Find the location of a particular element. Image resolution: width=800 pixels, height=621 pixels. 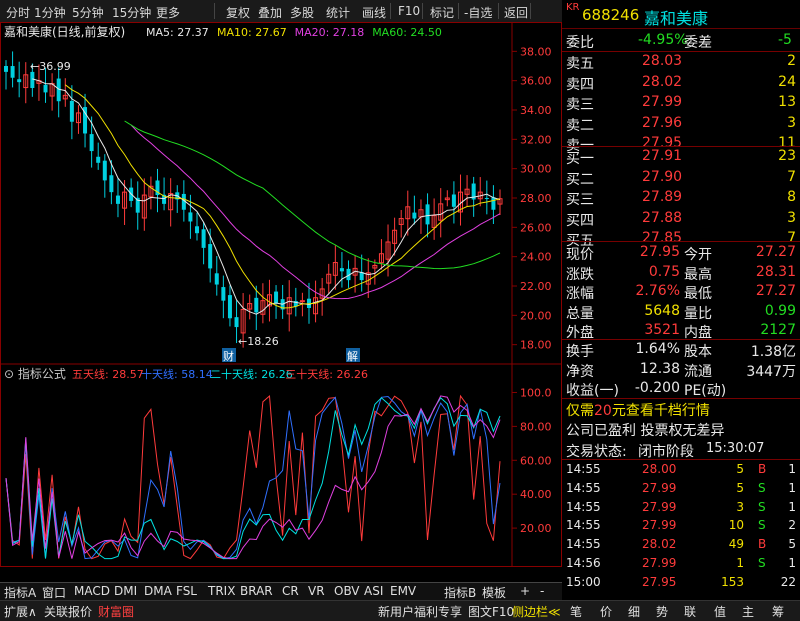

ask-label-3: 卖二 is located at coordinates (580, 125).